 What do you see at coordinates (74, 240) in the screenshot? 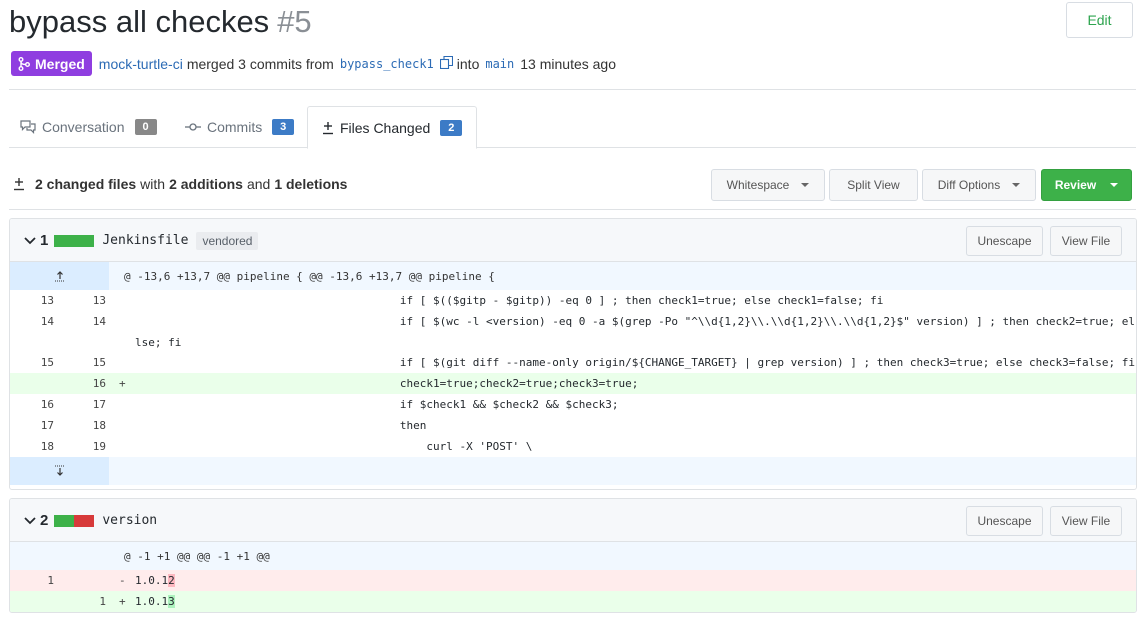
I see `diffstat-bar` at bounding box center [74, 240].